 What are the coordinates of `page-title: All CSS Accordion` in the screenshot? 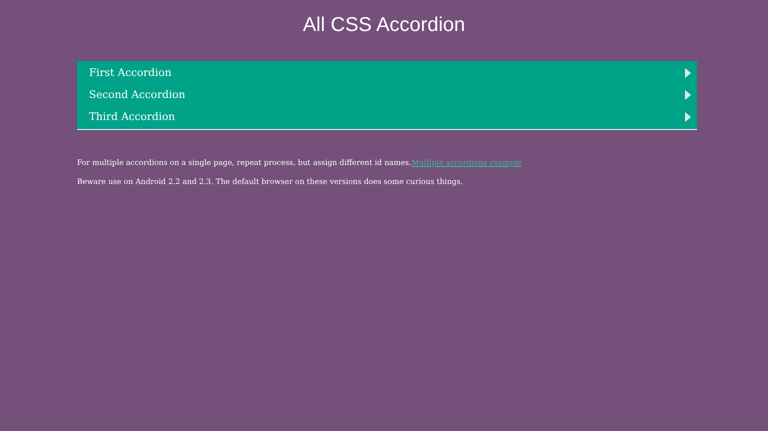 It's located at (384, 25).